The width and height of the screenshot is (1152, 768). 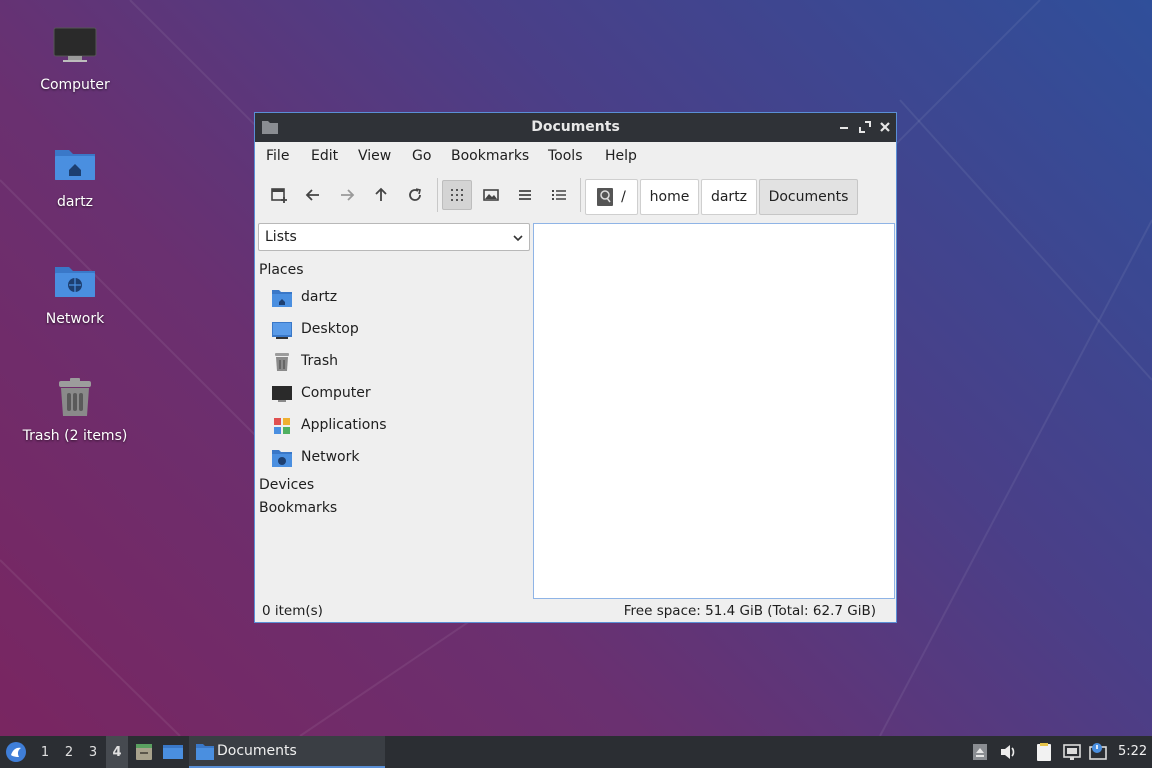 What do you see at coordinates (257, 751) in the screenshot?
I see `task-label: Documents` at bounding box center [257, 751].